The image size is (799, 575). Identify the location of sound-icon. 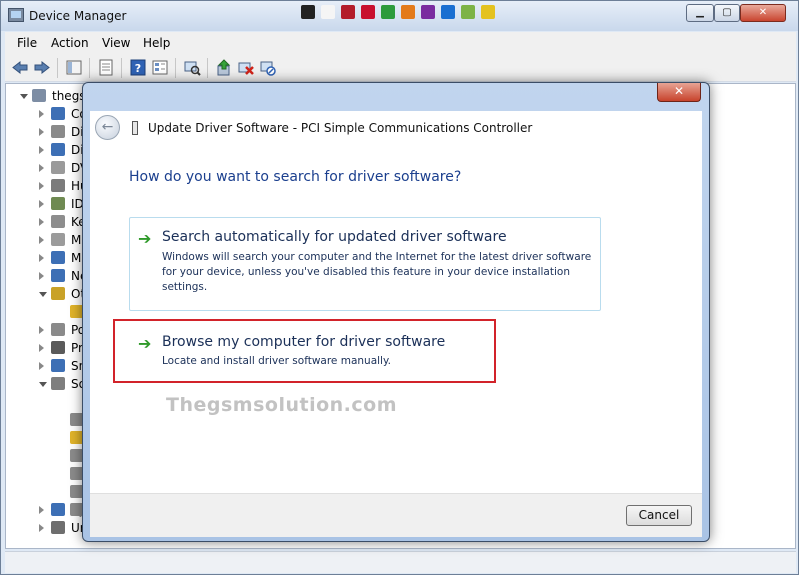
(58, 383).